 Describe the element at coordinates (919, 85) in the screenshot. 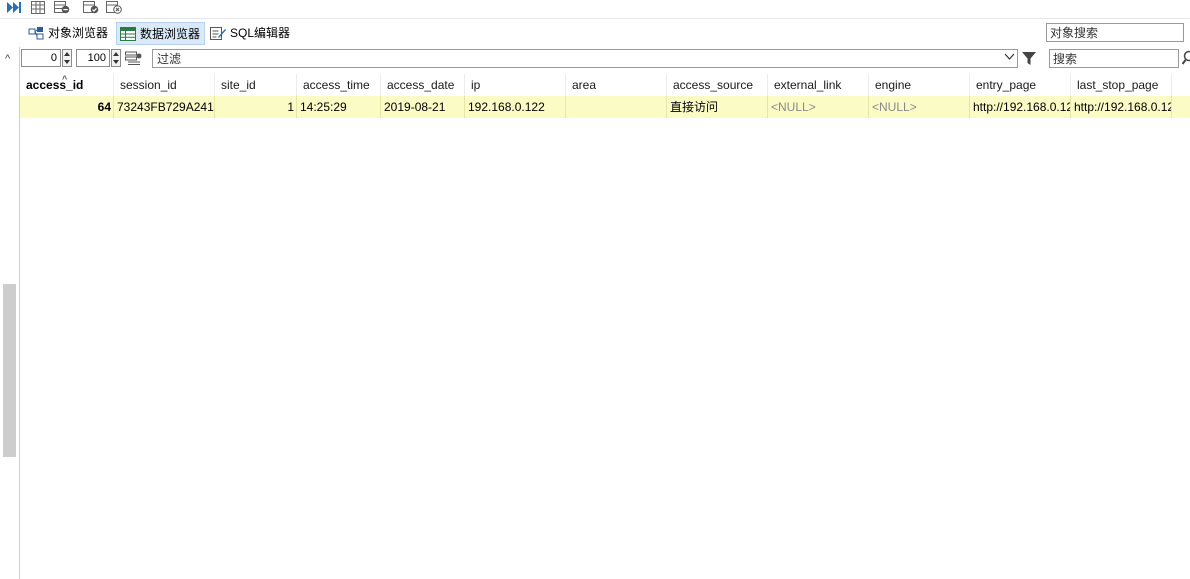

I see `column-header-engine: engine` at that location.